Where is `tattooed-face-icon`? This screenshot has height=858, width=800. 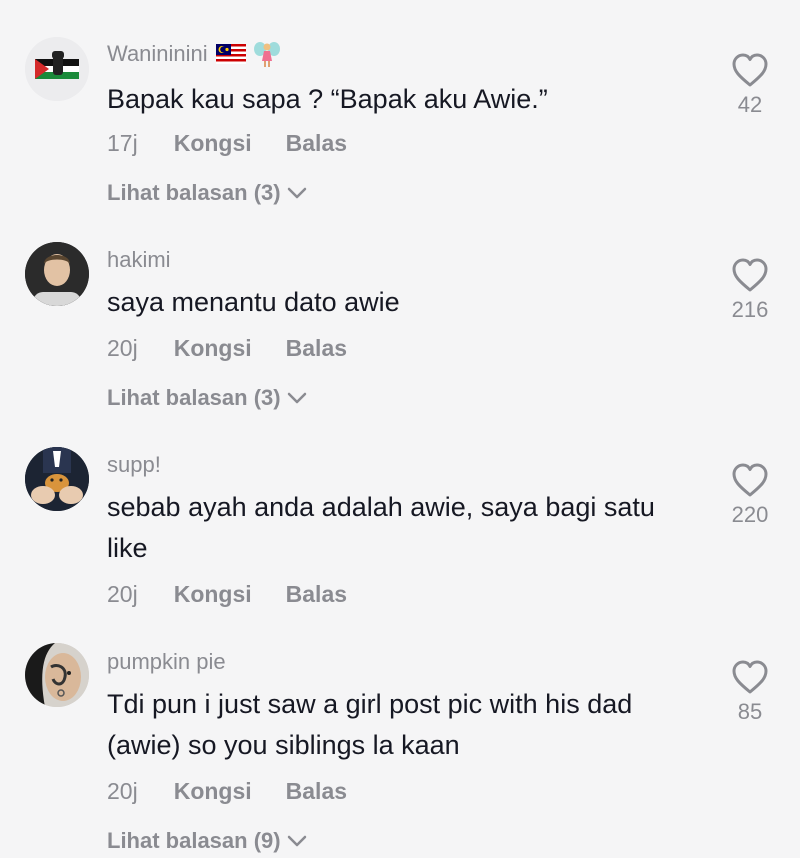
tattooed-face-icon is located at coordinates (57, 675).